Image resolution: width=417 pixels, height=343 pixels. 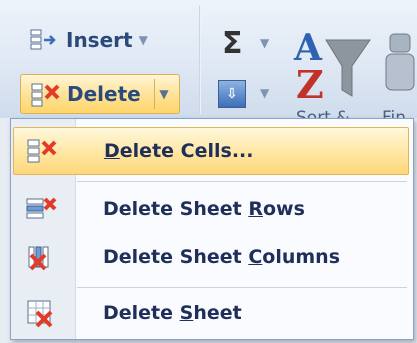 I want to click on insert-cells-icon, so click(x=43, y=39).